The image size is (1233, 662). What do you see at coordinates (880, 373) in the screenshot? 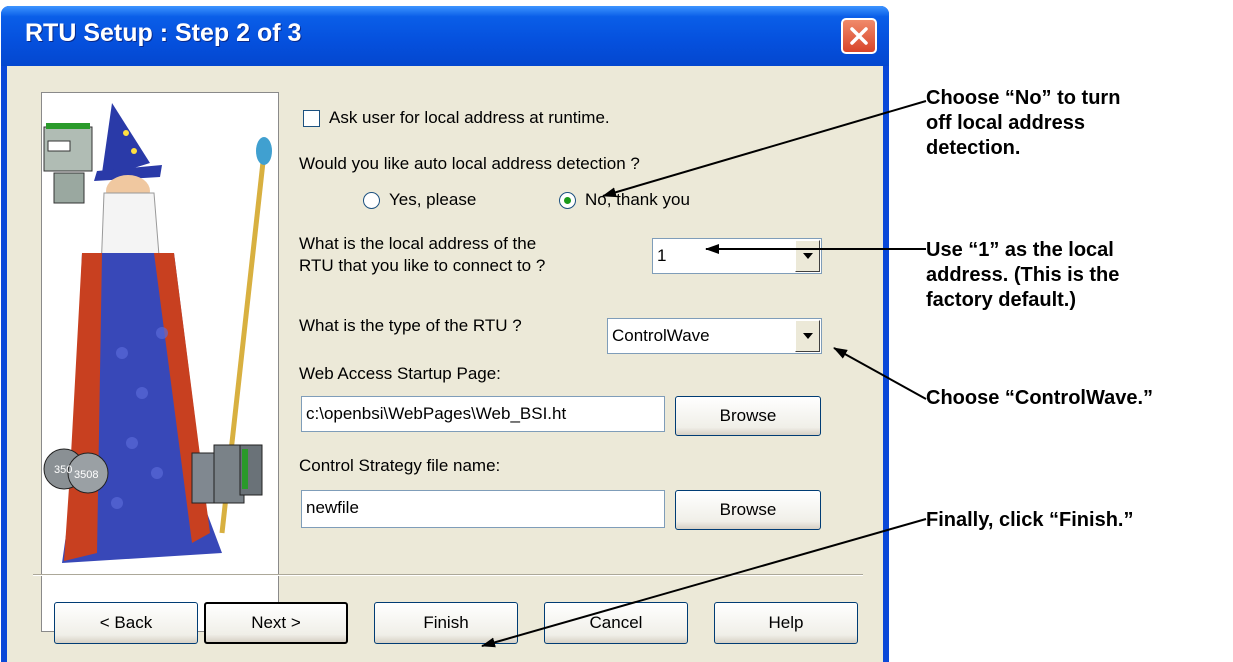
I see `arrow-controlwave` at bounding box center [880, 373].